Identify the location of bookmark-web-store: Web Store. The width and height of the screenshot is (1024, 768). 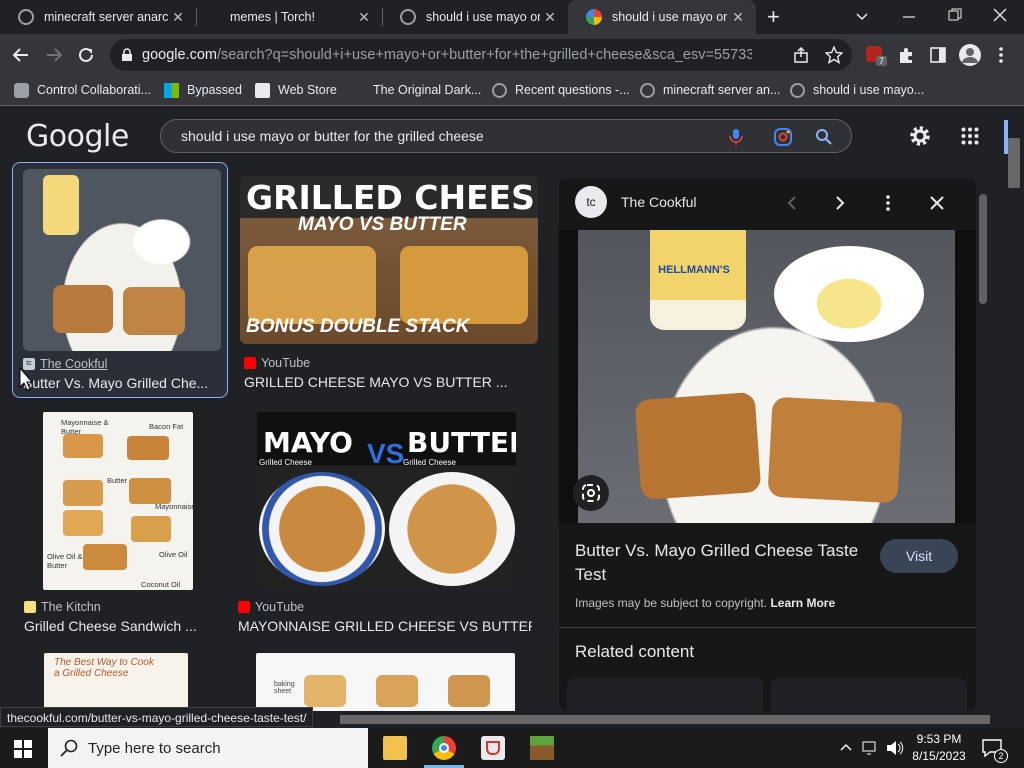
(296, 90).